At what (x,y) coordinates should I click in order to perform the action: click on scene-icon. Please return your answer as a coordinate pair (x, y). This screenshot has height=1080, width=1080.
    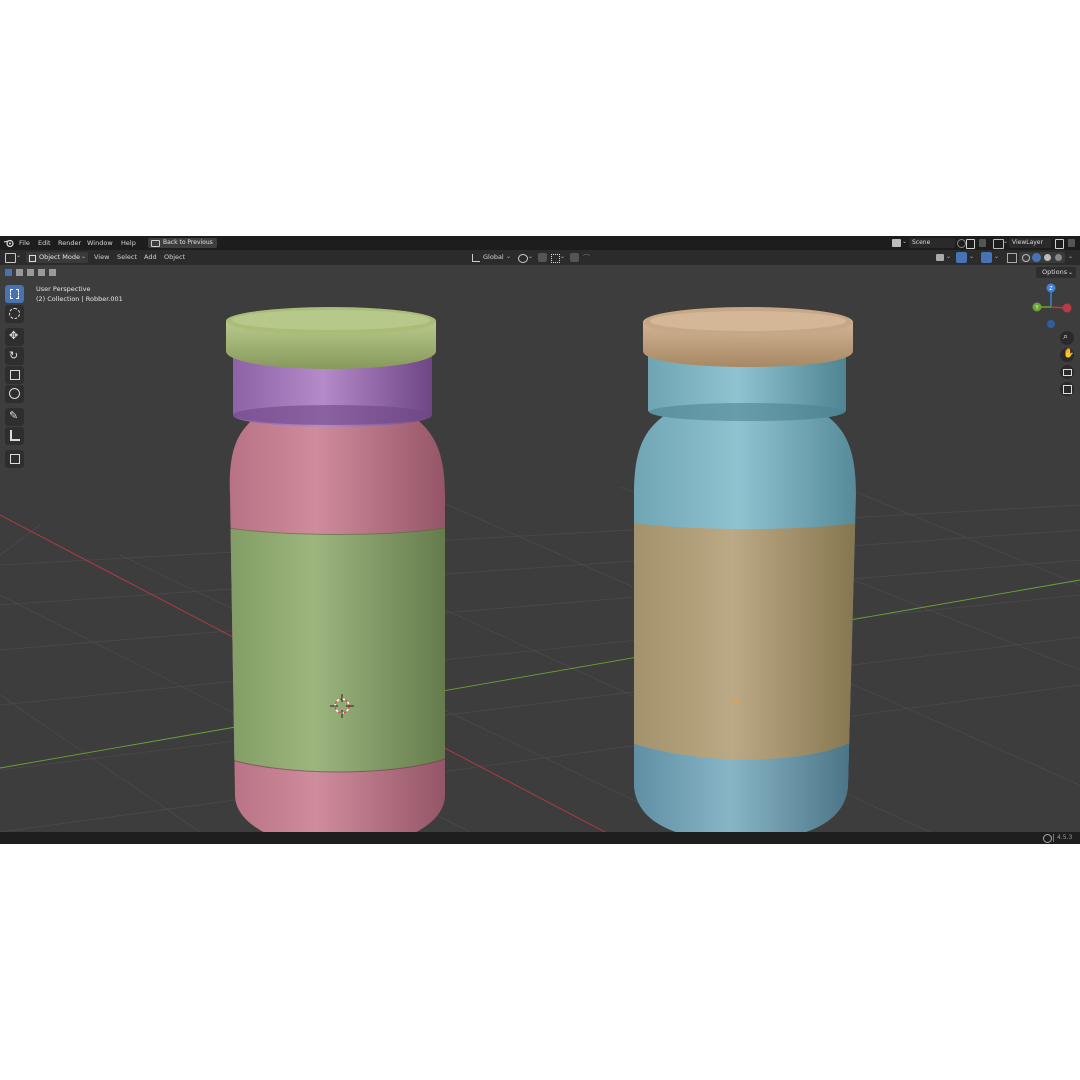
    Looking at the image, I should click on (896, 243).